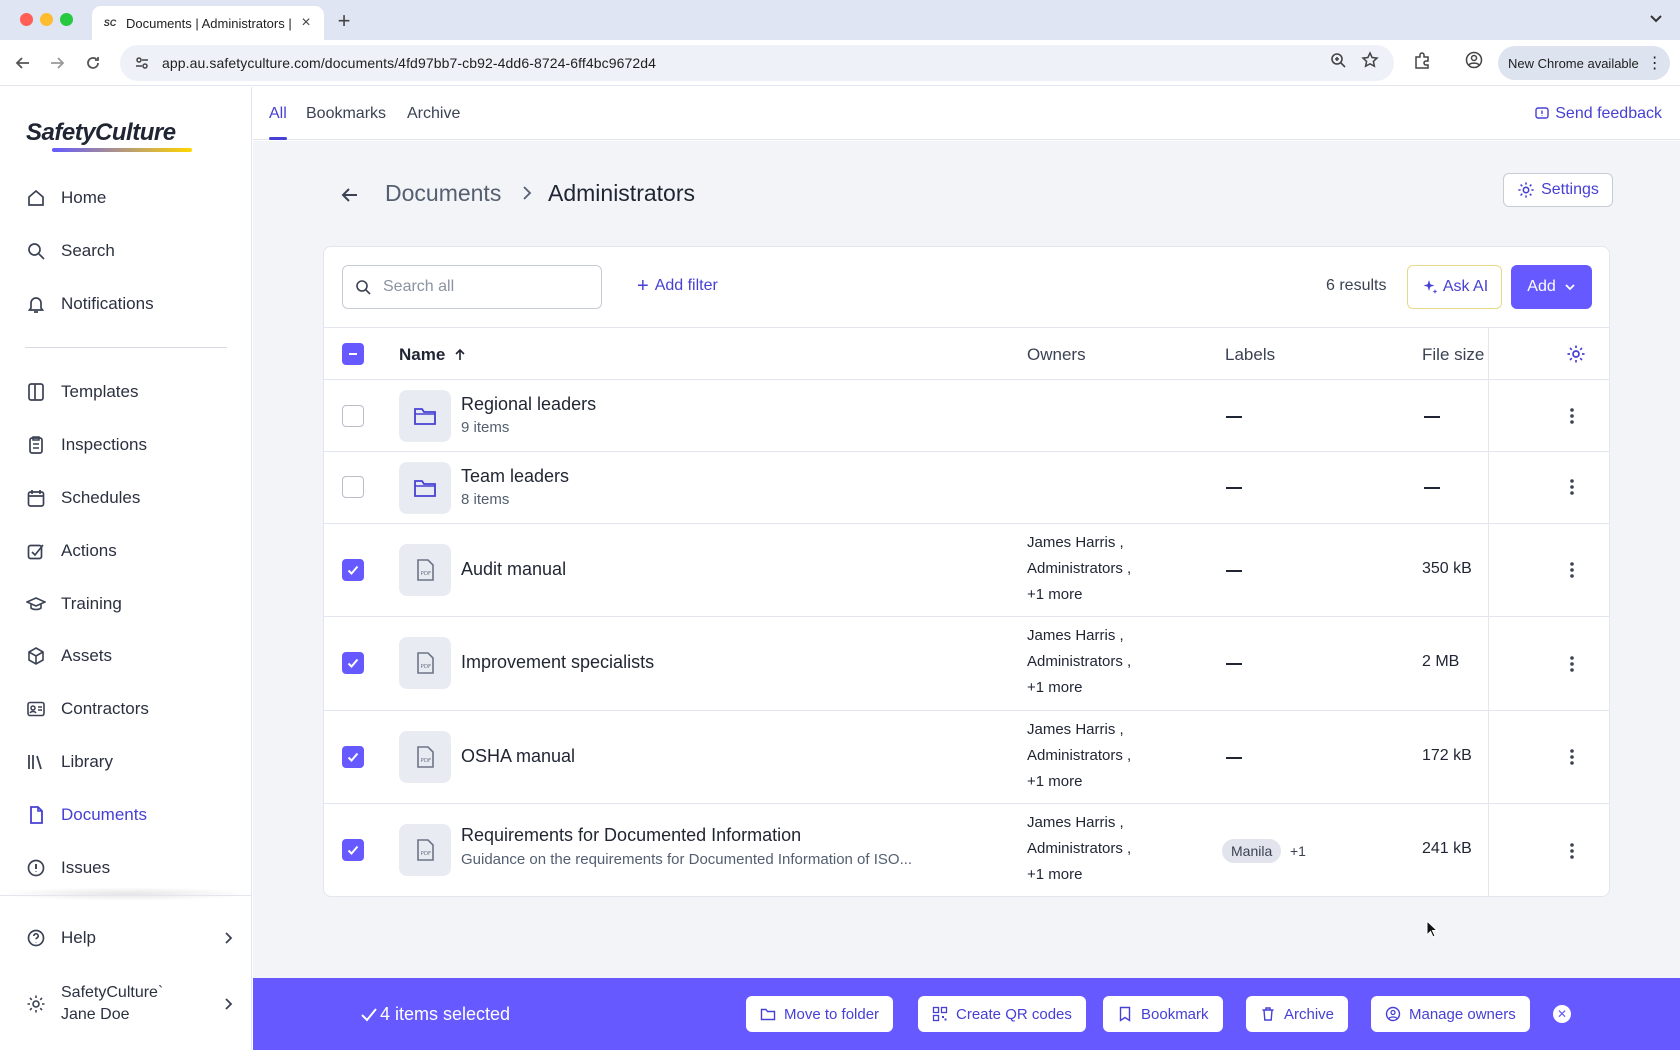 The image size is (1680, 1050). Describe the element at coordinates (443, 193) in the screenshot. I see `breadcrumb-documents: Documents` at that location.